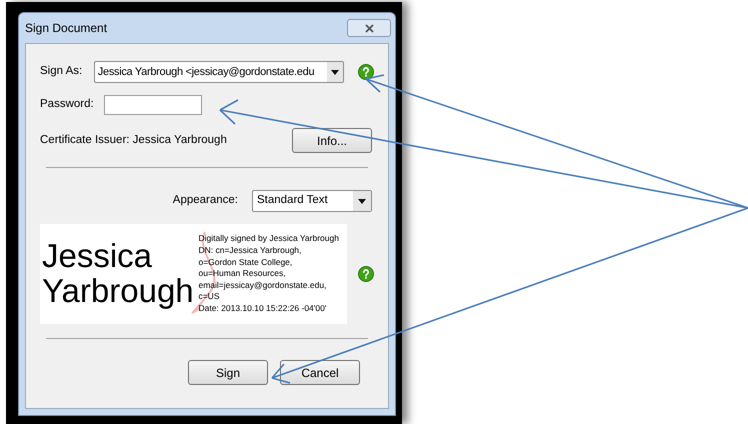  I want to click on cancel-button: Cancel, so click(320, 372).